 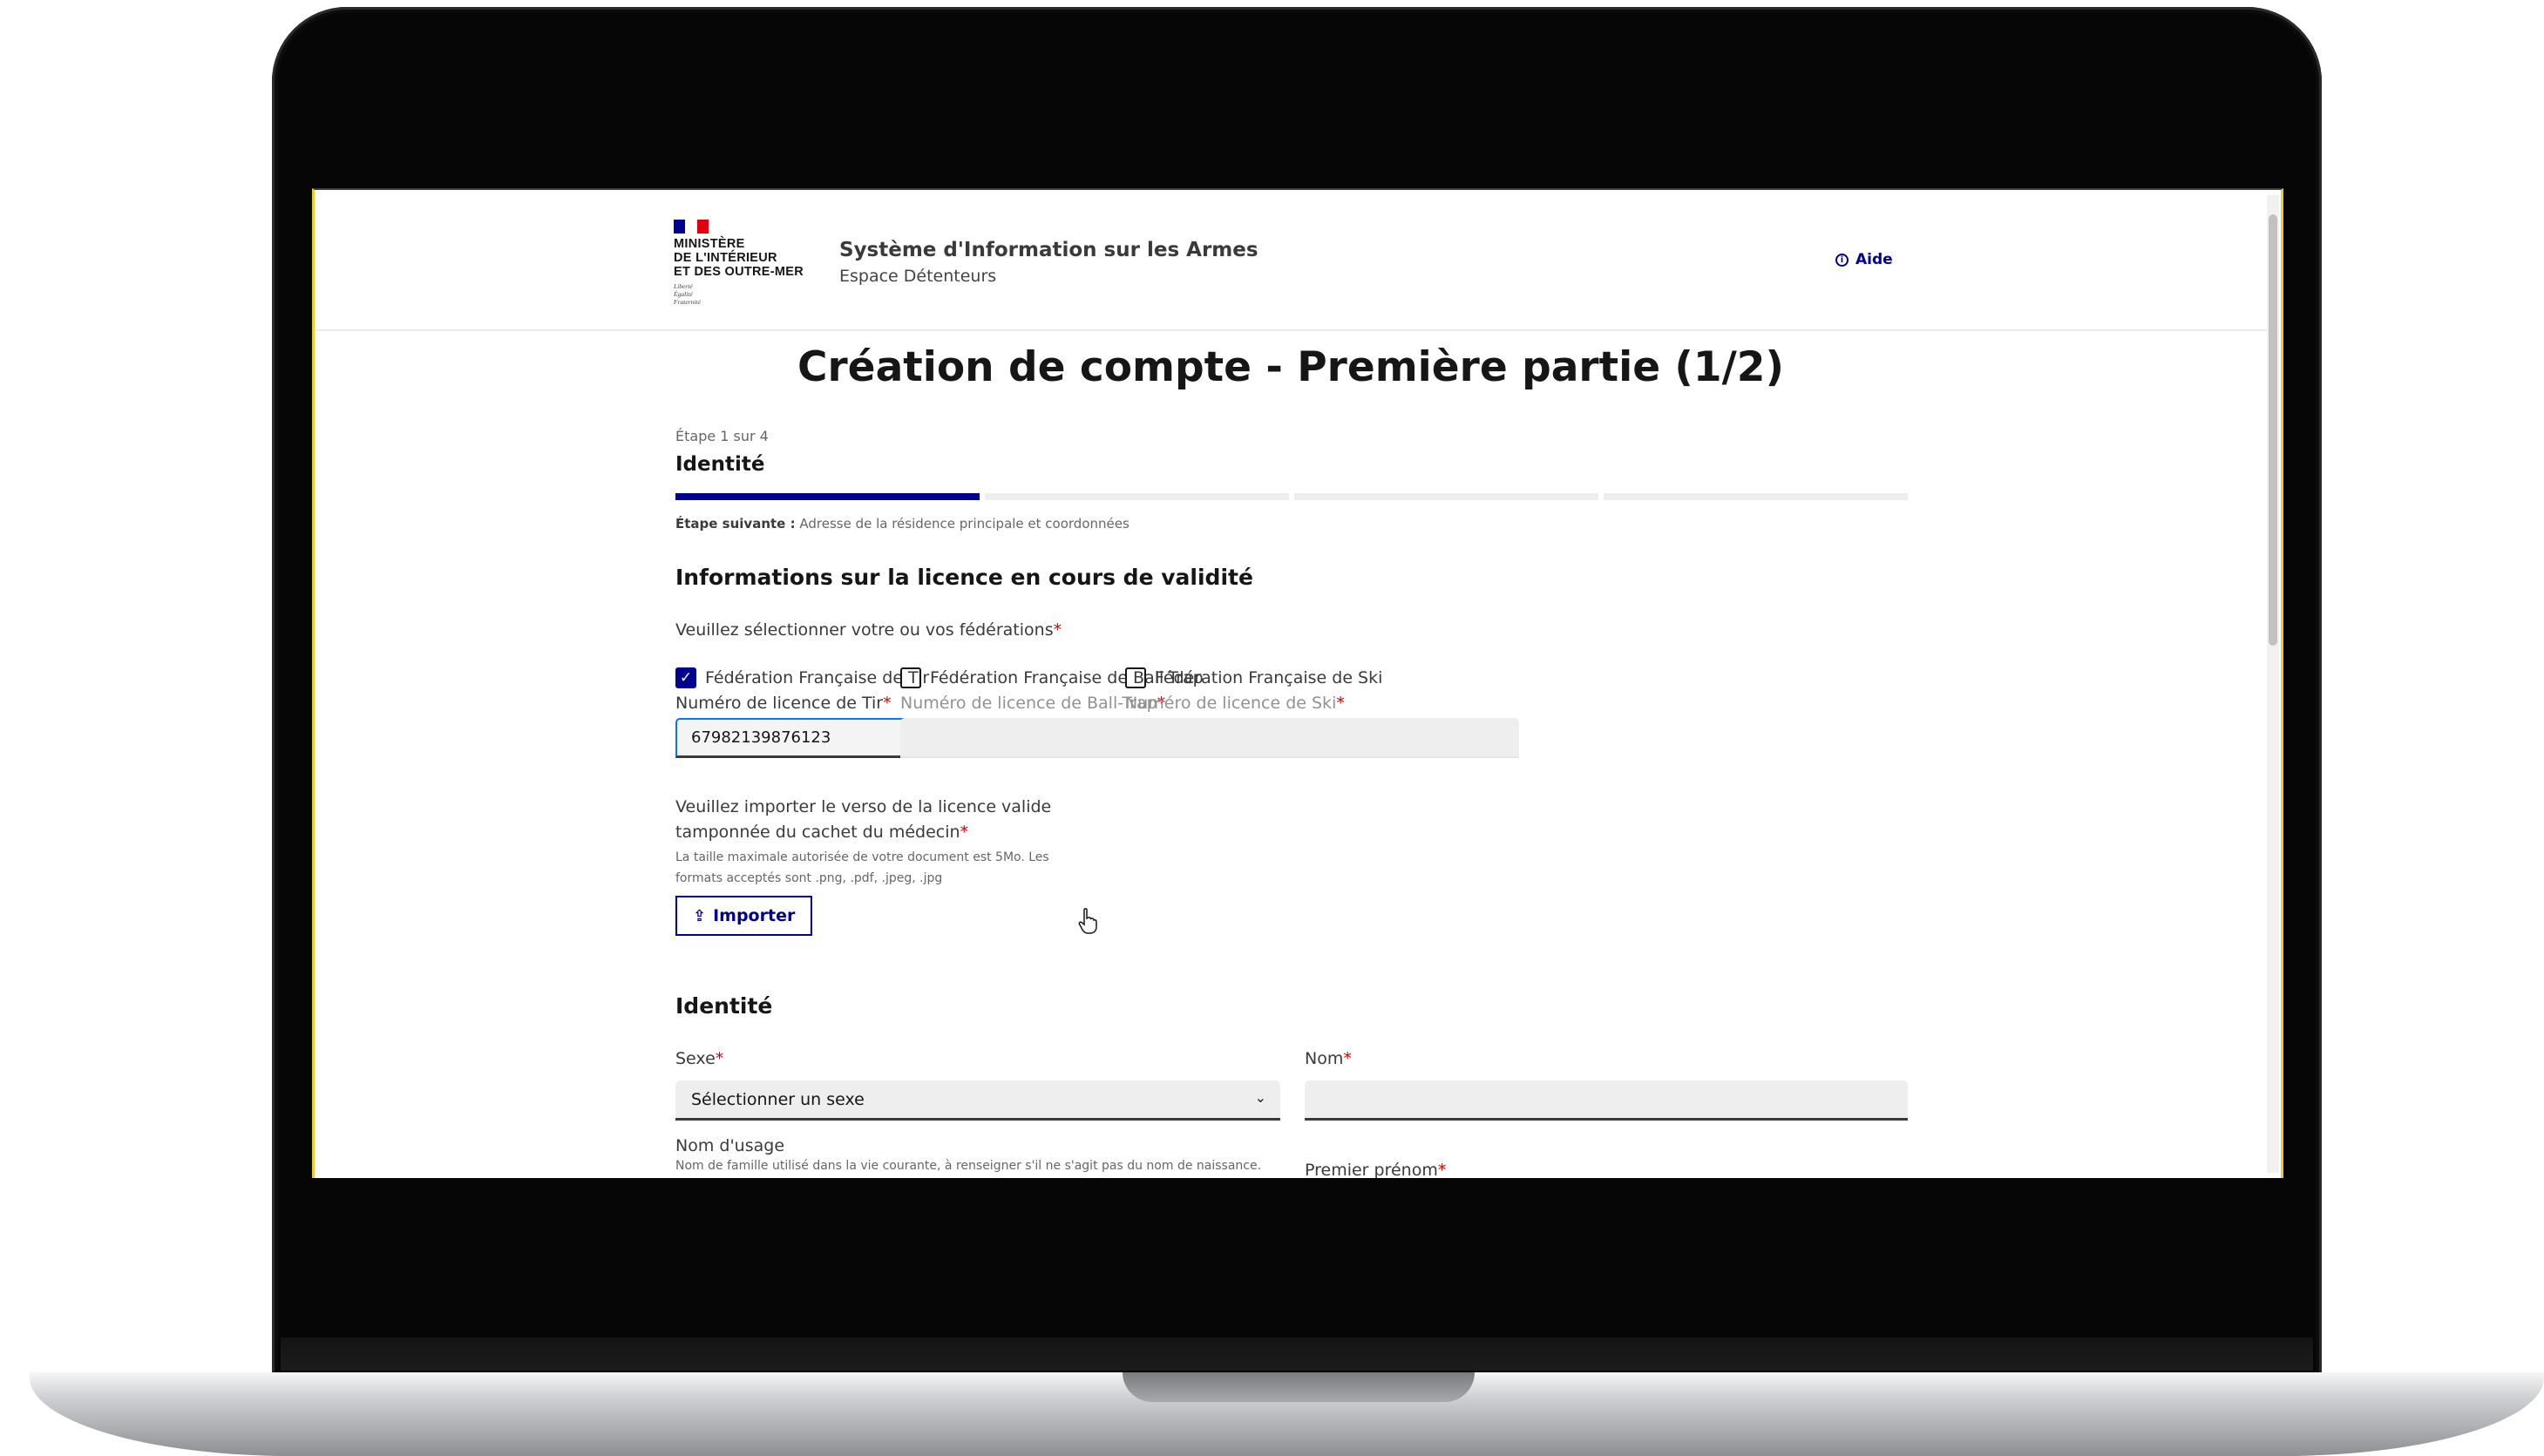 What do you see at coordinates (1231, 703) in the screenshot?
I see `licence-ski-label-text: Numéro de licence de Ski` at bounding box center [1231, 703].